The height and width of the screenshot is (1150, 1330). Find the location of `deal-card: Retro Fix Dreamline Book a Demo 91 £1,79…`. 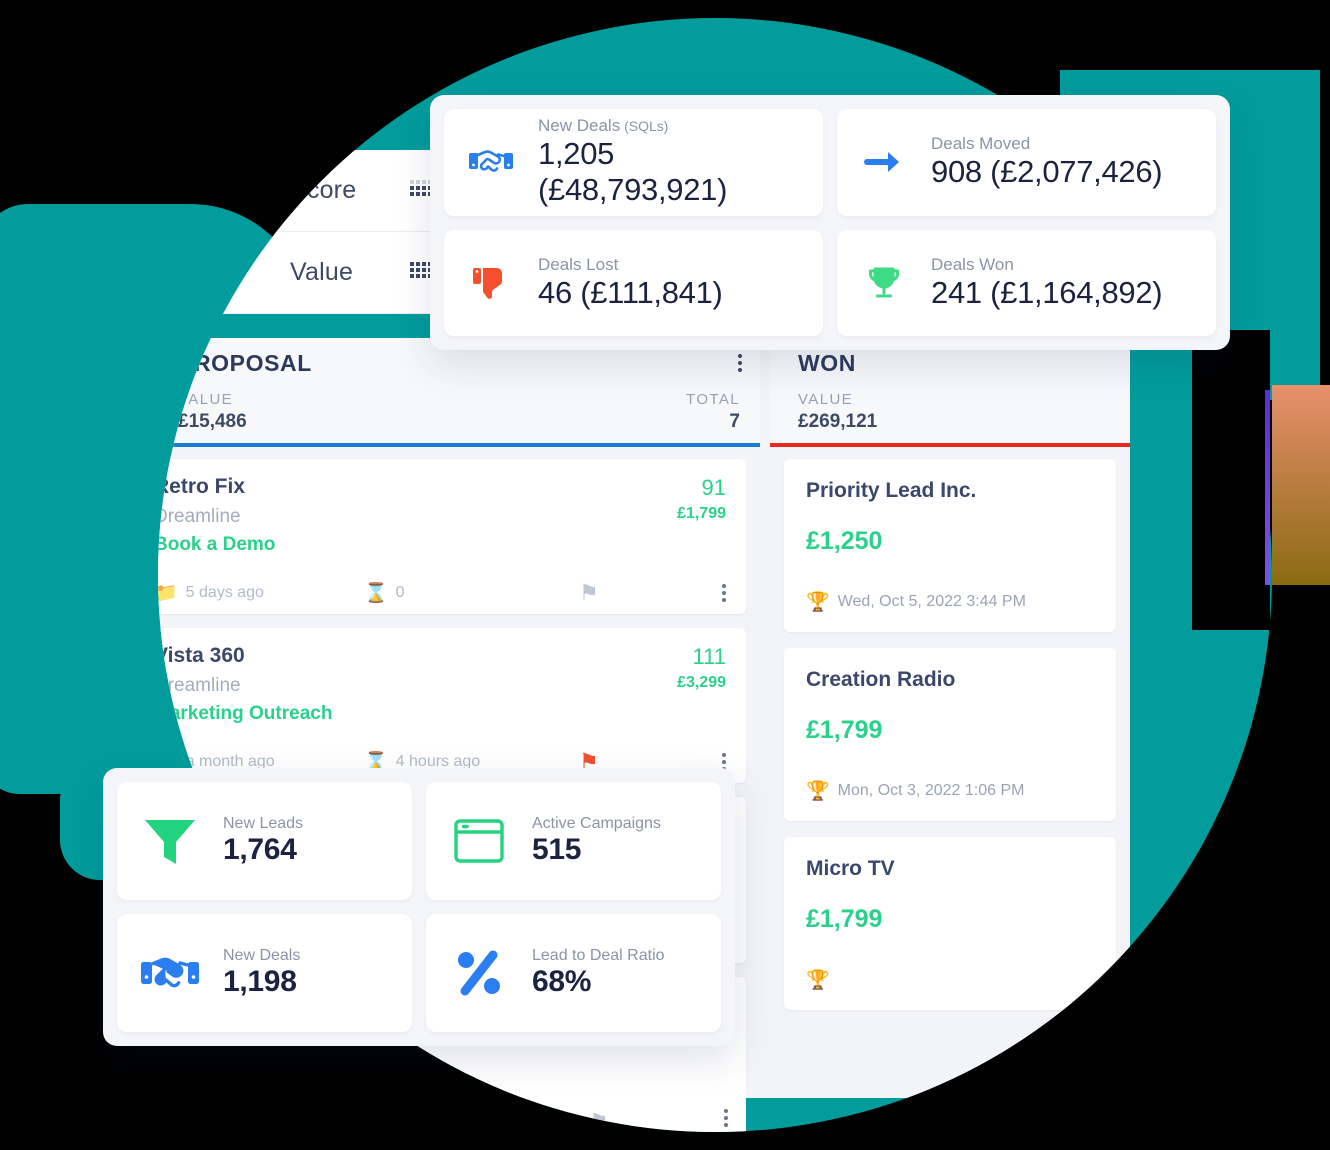

deal-card: Retro Fix Dreamline Book a Demo 91 £1,79… is located at coordinates (452, 536).